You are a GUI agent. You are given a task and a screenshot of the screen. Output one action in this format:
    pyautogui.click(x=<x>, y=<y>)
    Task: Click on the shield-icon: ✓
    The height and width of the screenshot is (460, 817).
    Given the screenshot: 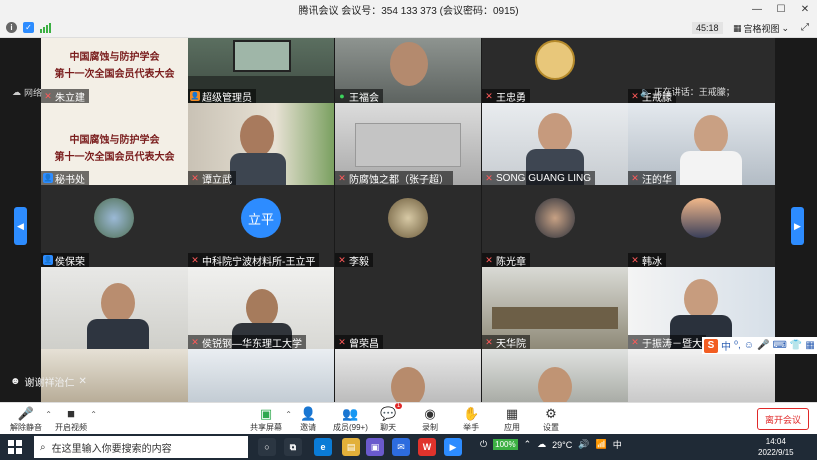 What is the action you would take?
    pyautogui.click(x=28, y=27)
    